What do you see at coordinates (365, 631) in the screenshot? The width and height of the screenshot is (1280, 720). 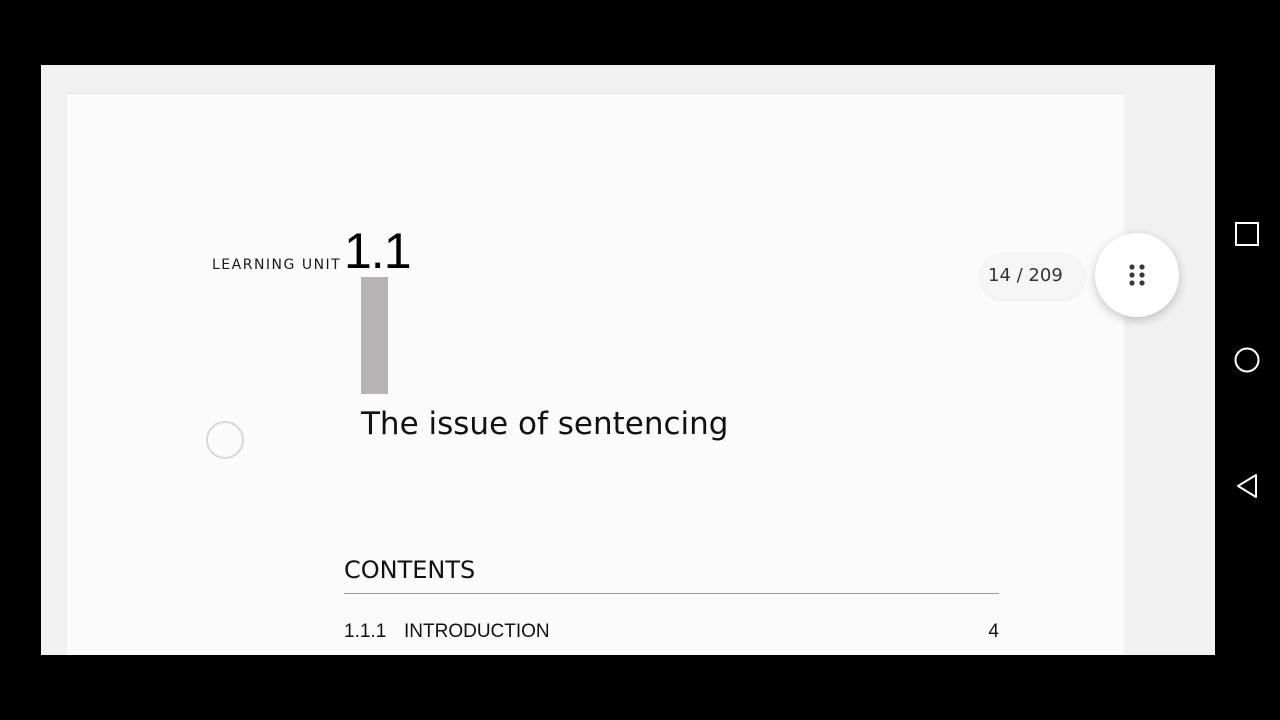 I see `toc-number: 1.1.1` at bounding box center [365, 631].